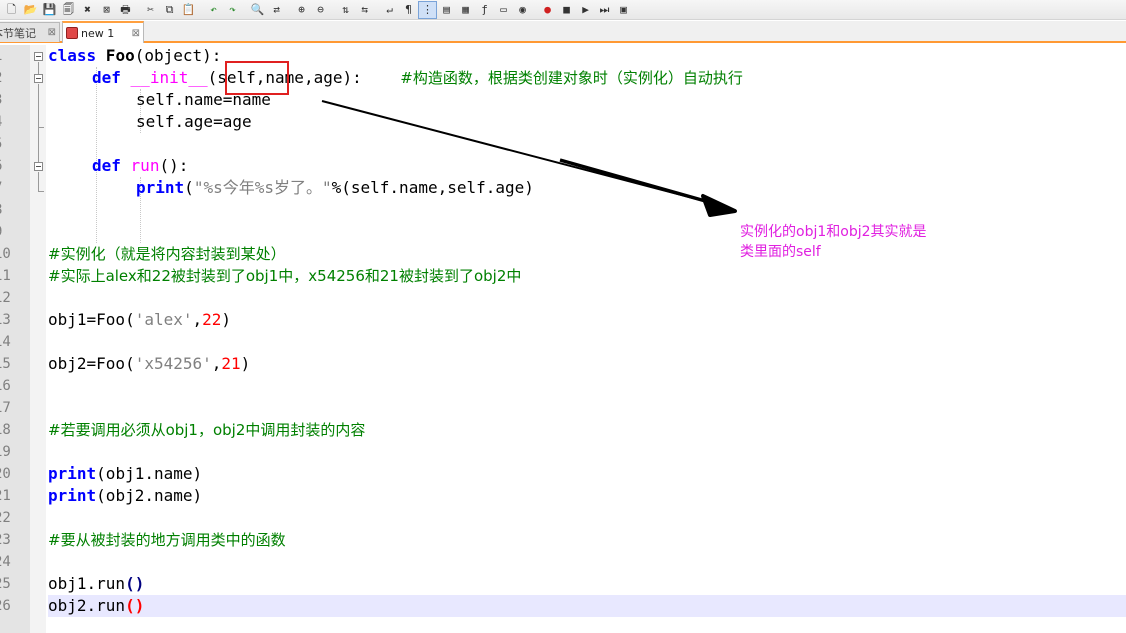 The height and width of the screenshot is (633, 1126). What do you see at coordinates (7, 56) in the screenshot?
I see `line-number: 1` at bounding box center [7, 56].